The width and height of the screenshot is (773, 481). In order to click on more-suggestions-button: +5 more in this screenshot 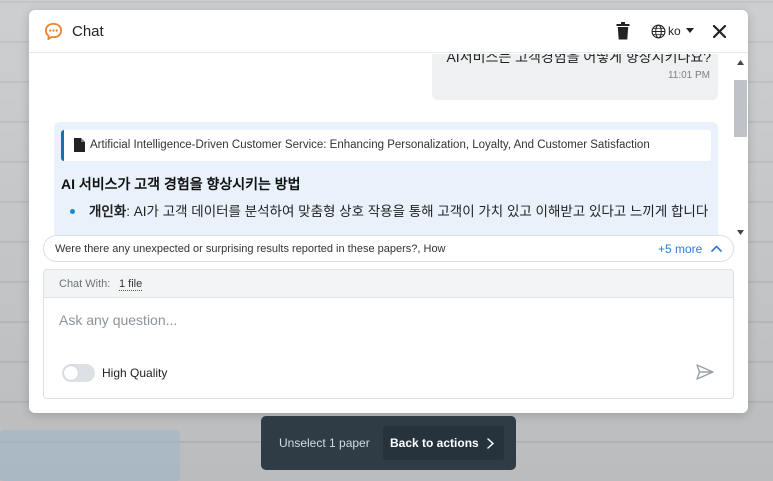, I will do `click(680, 249)`.